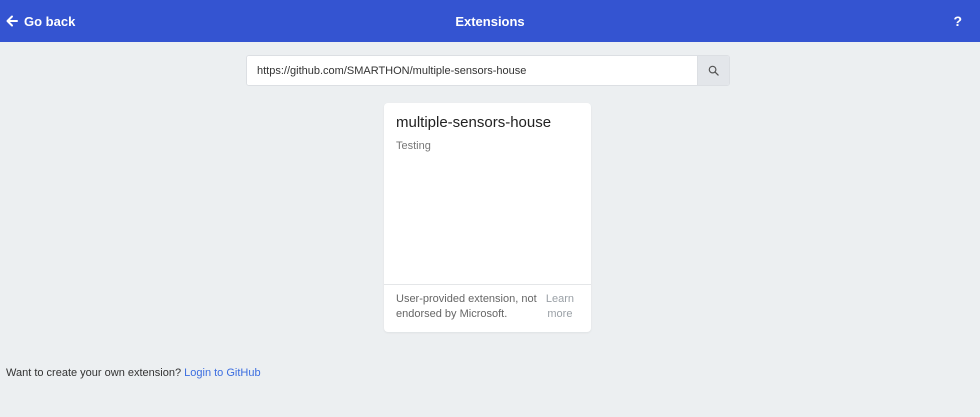 The image size is (980, 417). I want to click on create-extension-text: Want to create your own extension?, so click(94, 373).